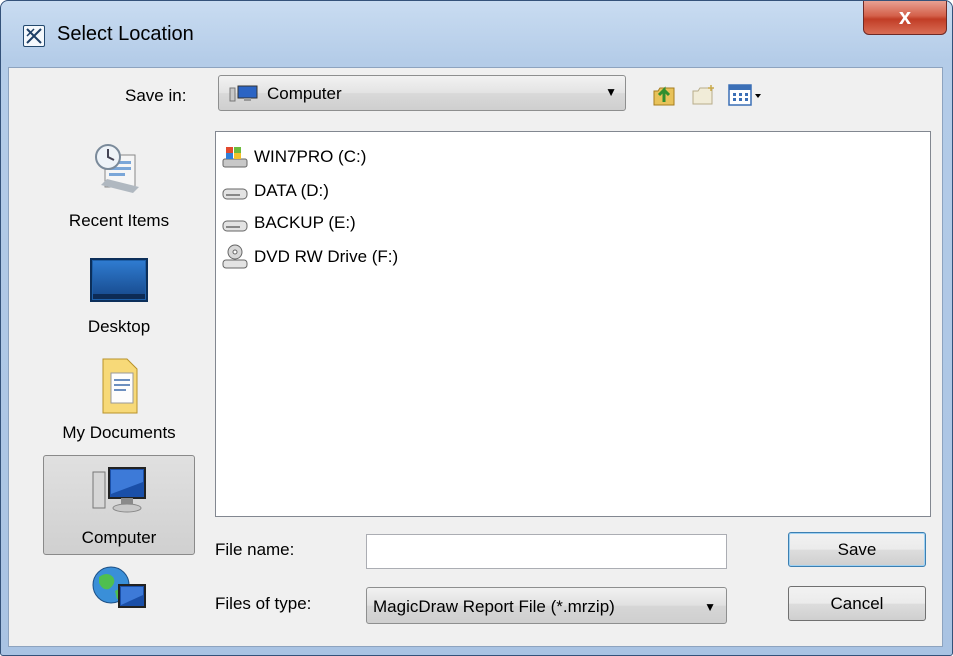 Image resolution: width=953 pixels, height=656 pixels. What do you see at coordinates (119, 326) in the screenshot?
I see `place-label: Desktop` at bounding box center [119, 326].